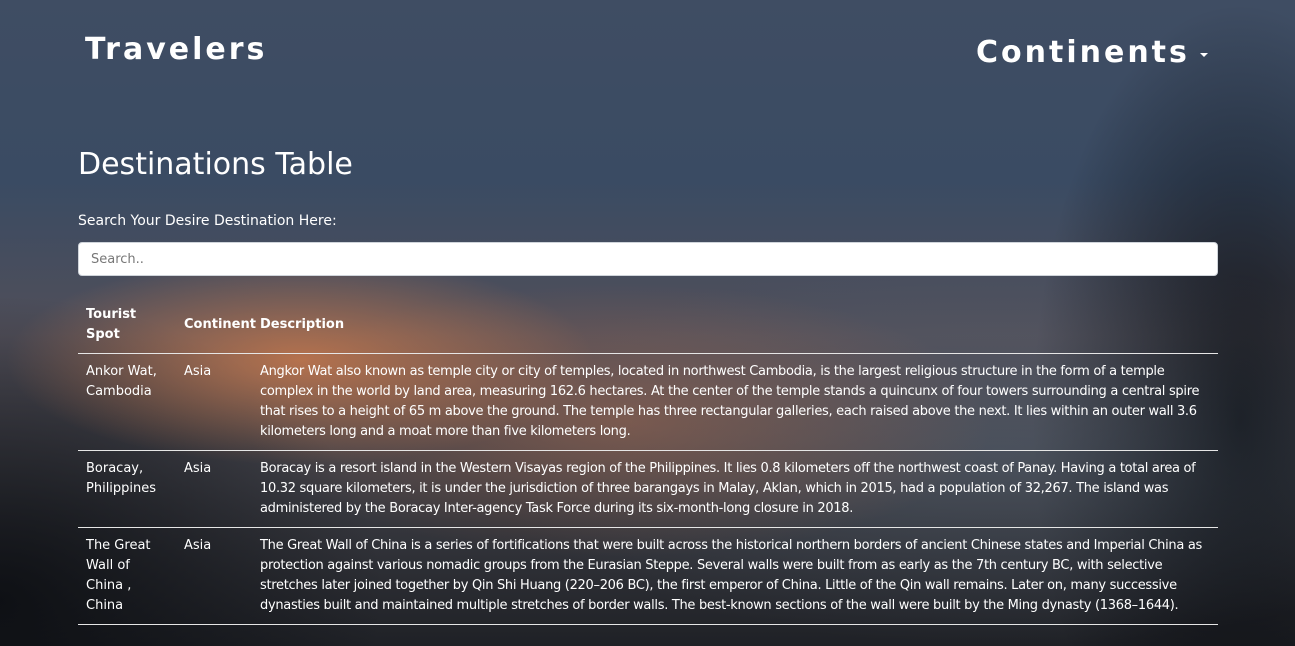 The height and width of the screenshot is (646, 1295). What do you see at coordinates (127, 402) in the screenshot?
I see `cell-tourist-spot: Ankor Wat, Cambodia` at bounding box center [127, 402].